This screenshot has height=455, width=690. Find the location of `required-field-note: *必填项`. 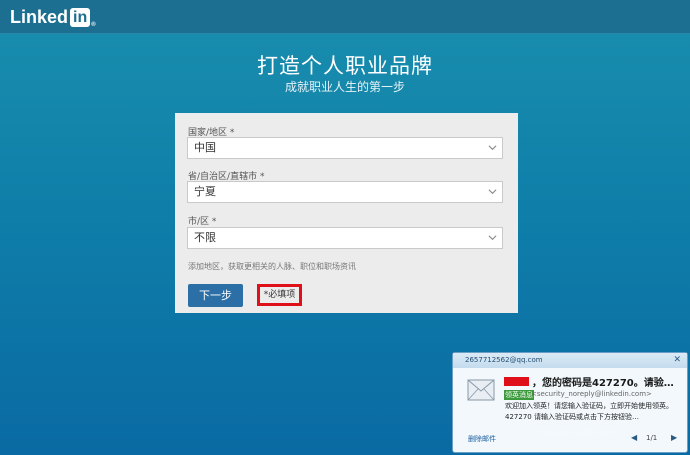

required-field-note: *必填项 is located at coordinates (279, 295).